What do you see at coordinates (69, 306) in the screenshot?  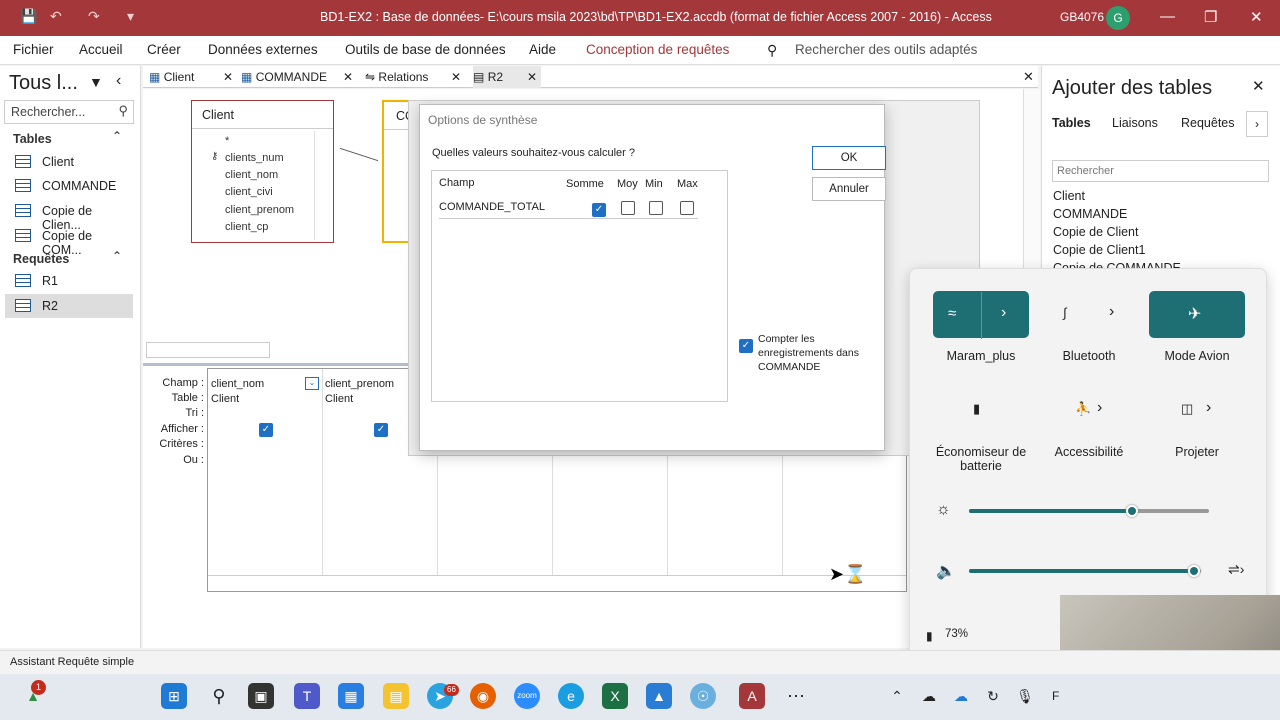 I see `nav-item-r2: R2` at bounding box center [69, 306].